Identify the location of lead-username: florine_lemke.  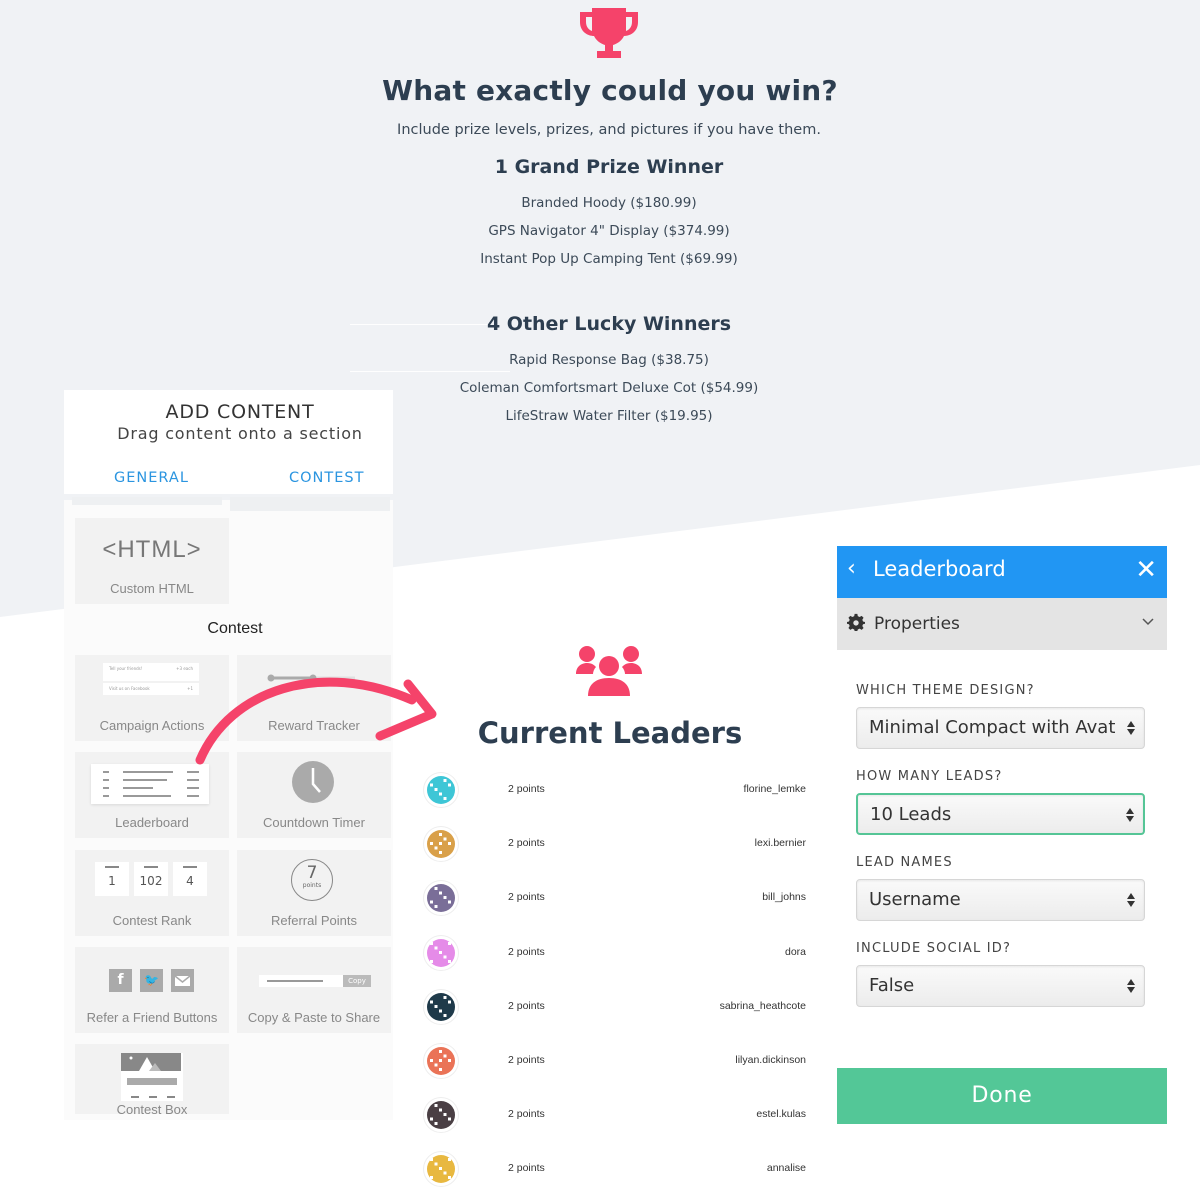
(774, 789).